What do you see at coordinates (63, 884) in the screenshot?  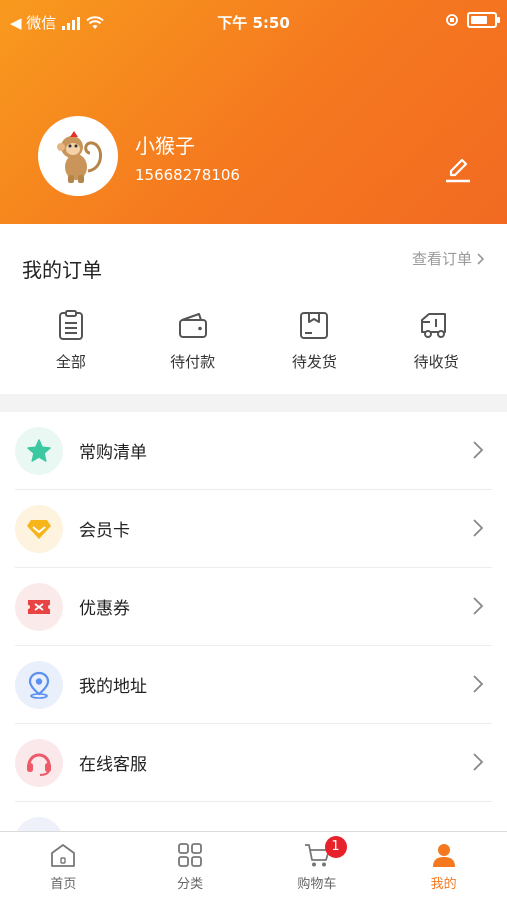 I see `tab-home-label: 首页` at bounding box center [63, 884].